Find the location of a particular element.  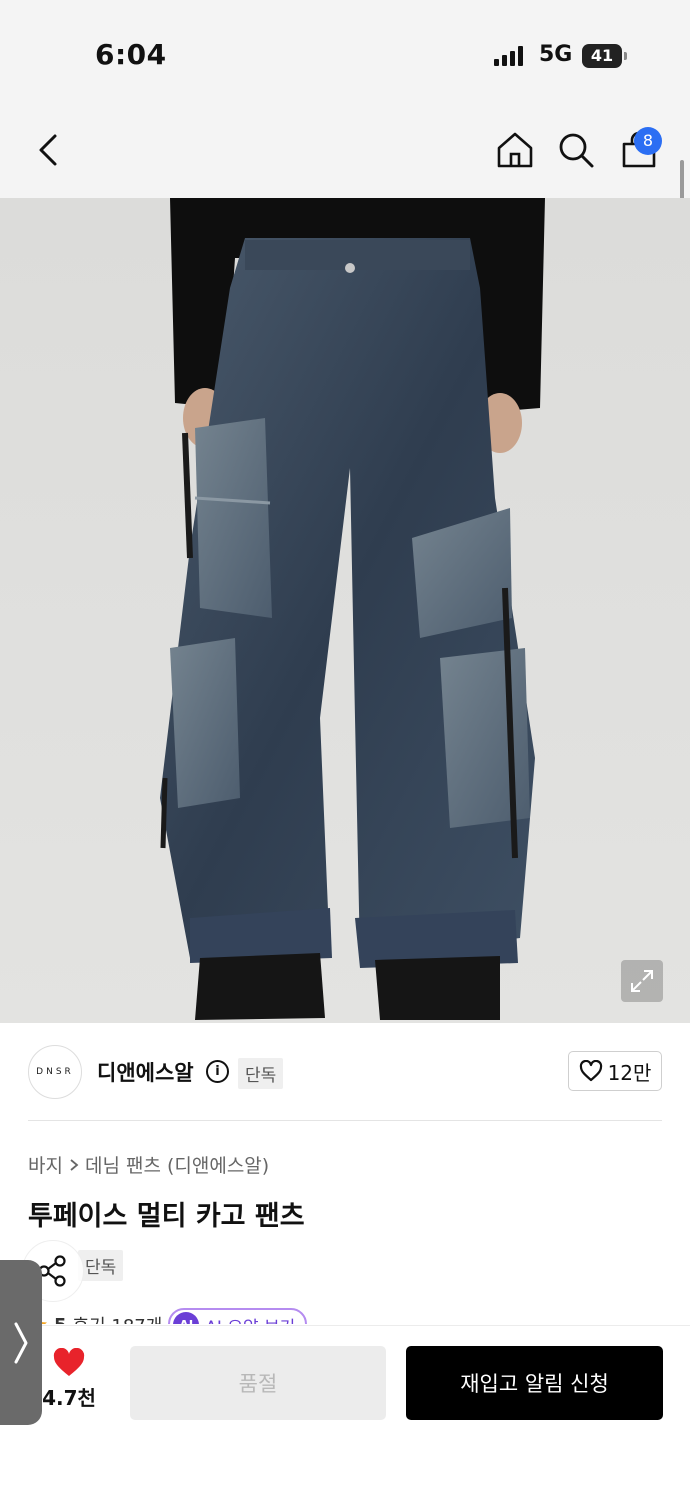

home-icon is located at coordinates (515, 150).